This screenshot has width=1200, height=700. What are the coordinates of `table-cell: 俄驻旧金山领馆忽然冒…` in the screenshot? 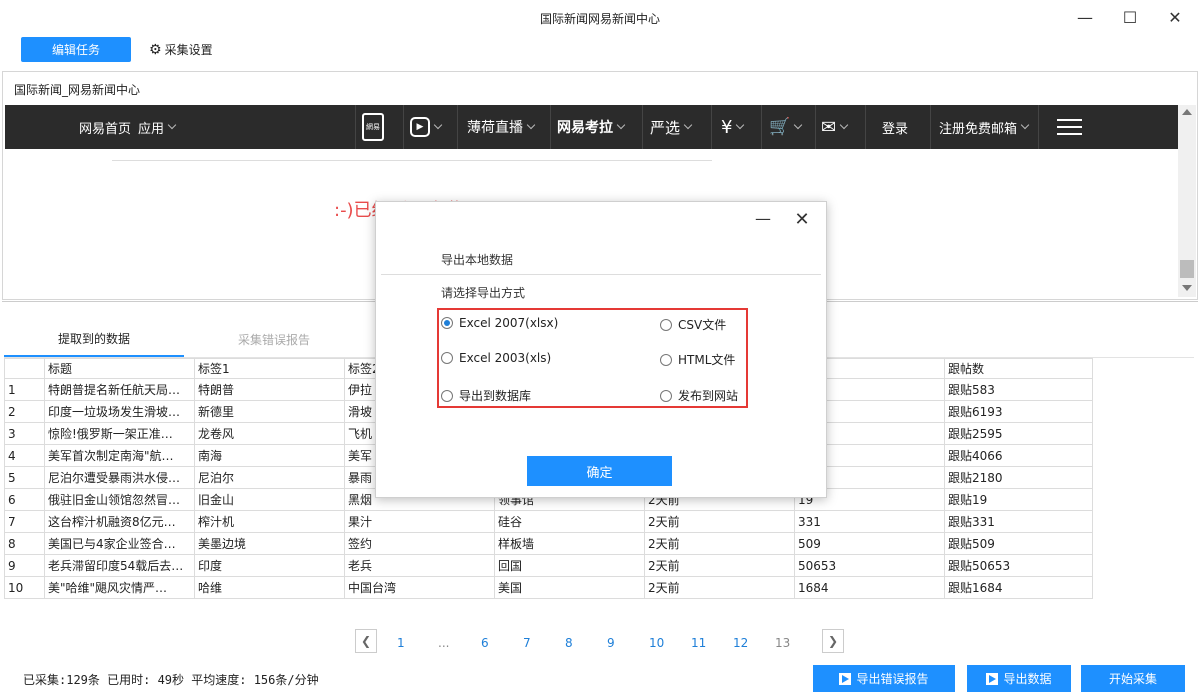 It's located at (119, 499).